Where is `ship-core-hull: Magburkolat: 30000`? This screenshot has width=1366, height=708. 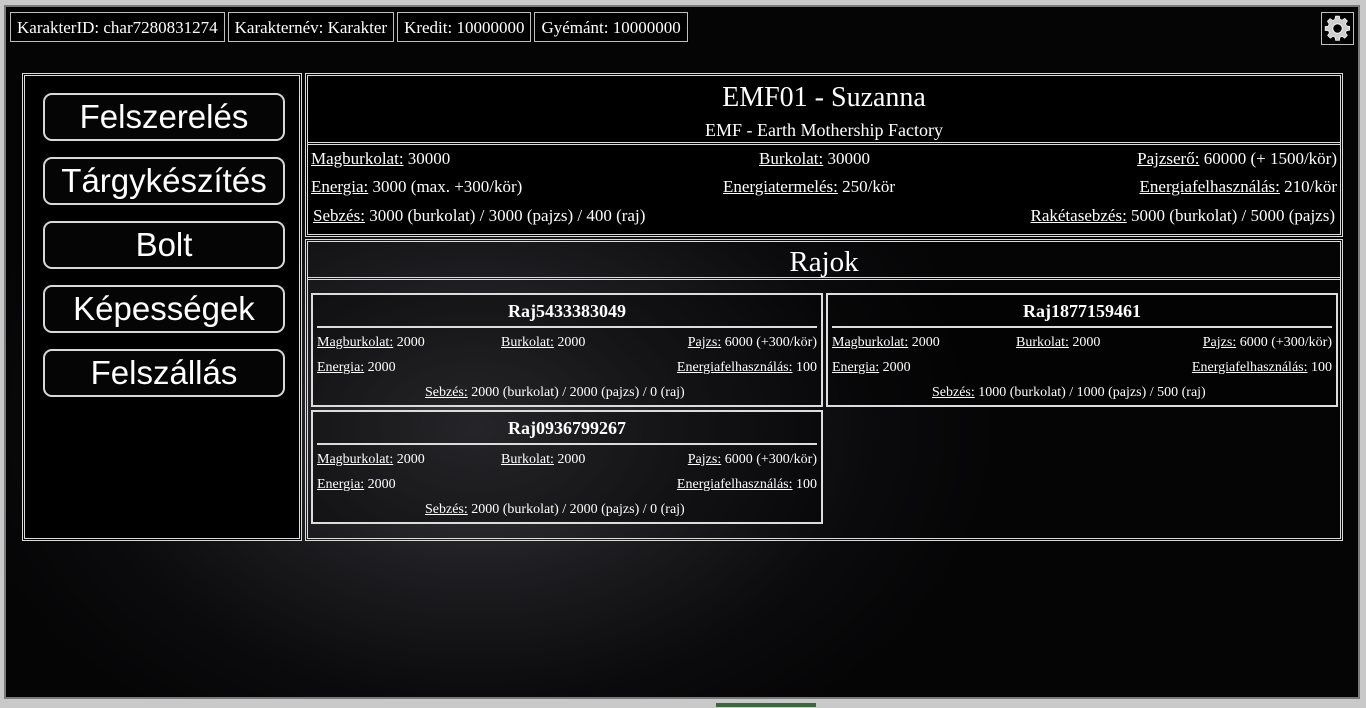
ship-core-hull: Magburkolat: 30000 is located at coordinates (381, 158).